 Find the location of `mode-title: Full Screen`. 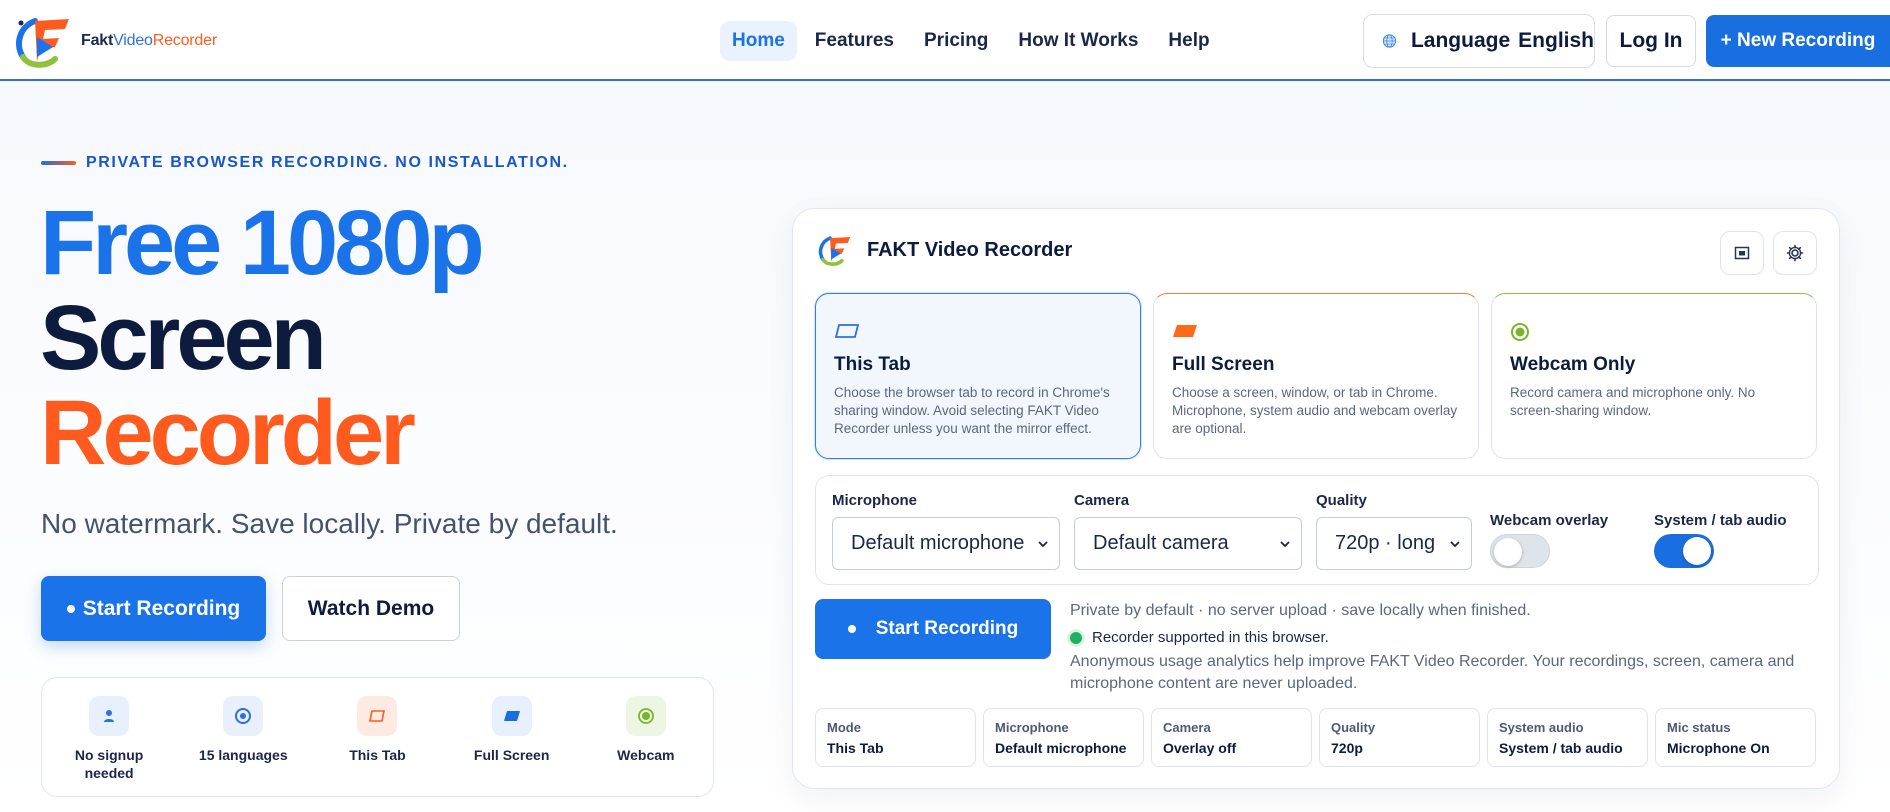

mode-title: Full Screen is located at coordinates (1223, 364).